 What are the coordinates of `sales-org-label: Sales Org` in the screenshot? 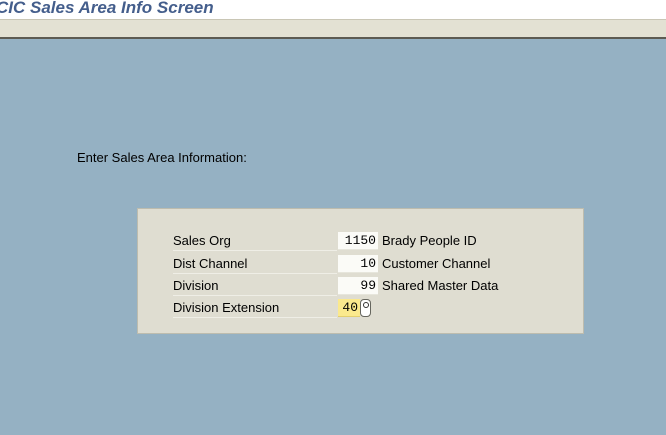 It's located at (255, 241).